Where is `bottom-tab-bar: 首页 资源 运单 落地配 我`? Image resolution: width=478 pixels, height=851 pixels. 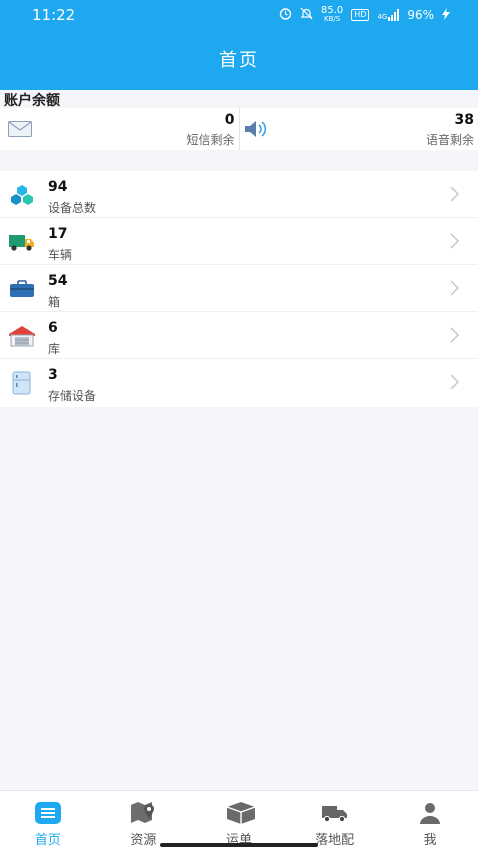 bottom-tab-bar: 首页 资源 运单 落地配 我 is located at coordinates (239, 820).